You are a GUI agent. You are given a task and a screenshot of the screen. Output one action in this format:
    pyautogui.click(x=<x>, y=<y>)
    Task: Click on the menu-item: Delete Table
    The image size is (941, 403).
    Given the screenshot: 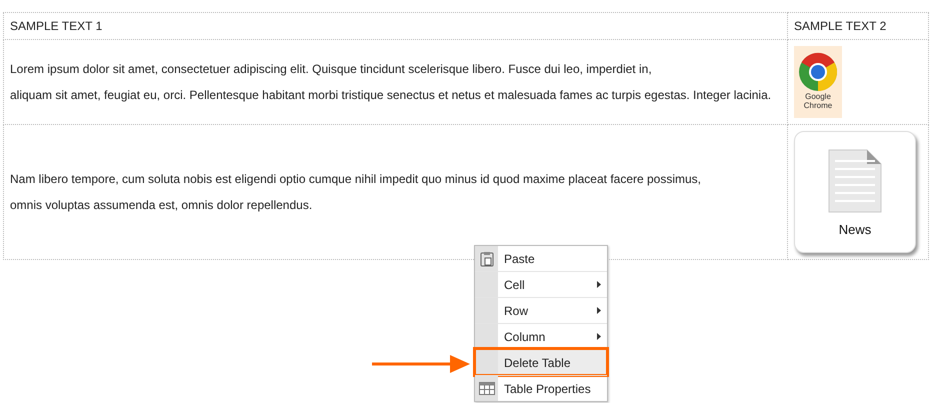 What is the action you would take?
    pyautogui.click(x=541, y=362)
    